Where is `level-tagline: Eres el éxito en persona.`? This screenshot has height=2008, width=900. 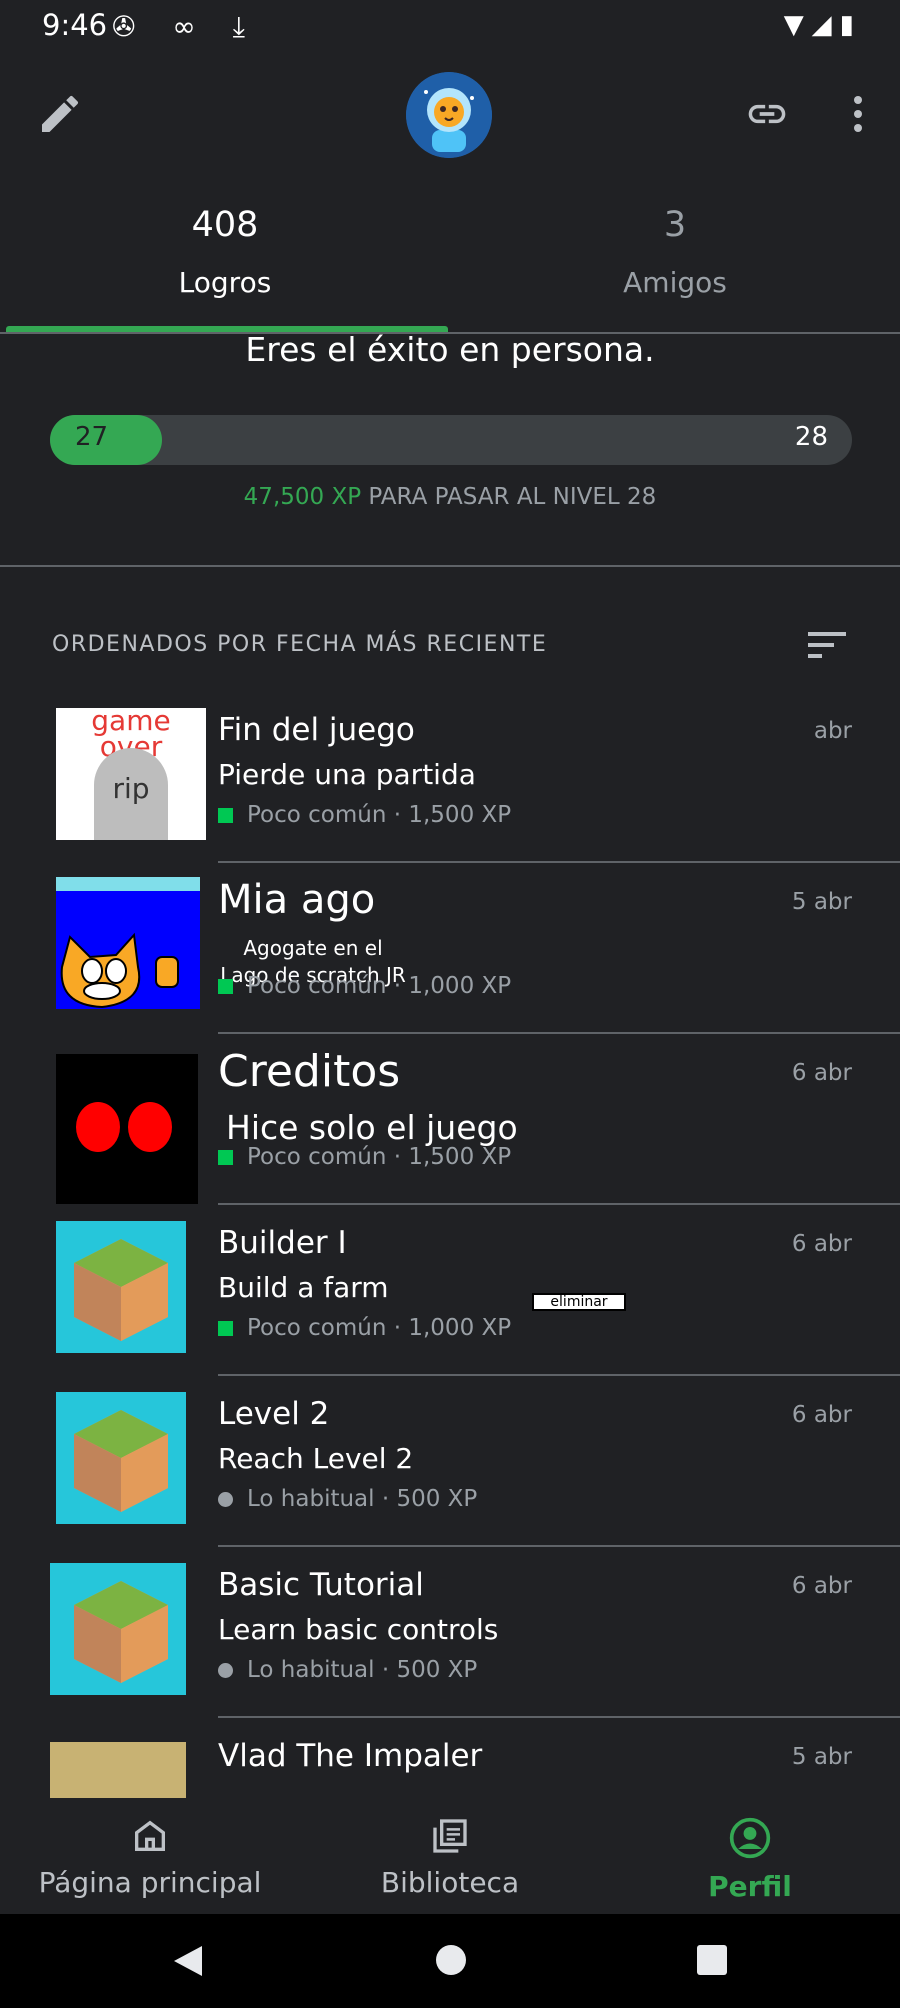 level-tagline: Eres el éxito en persona. is located at coordinates (450, 349).